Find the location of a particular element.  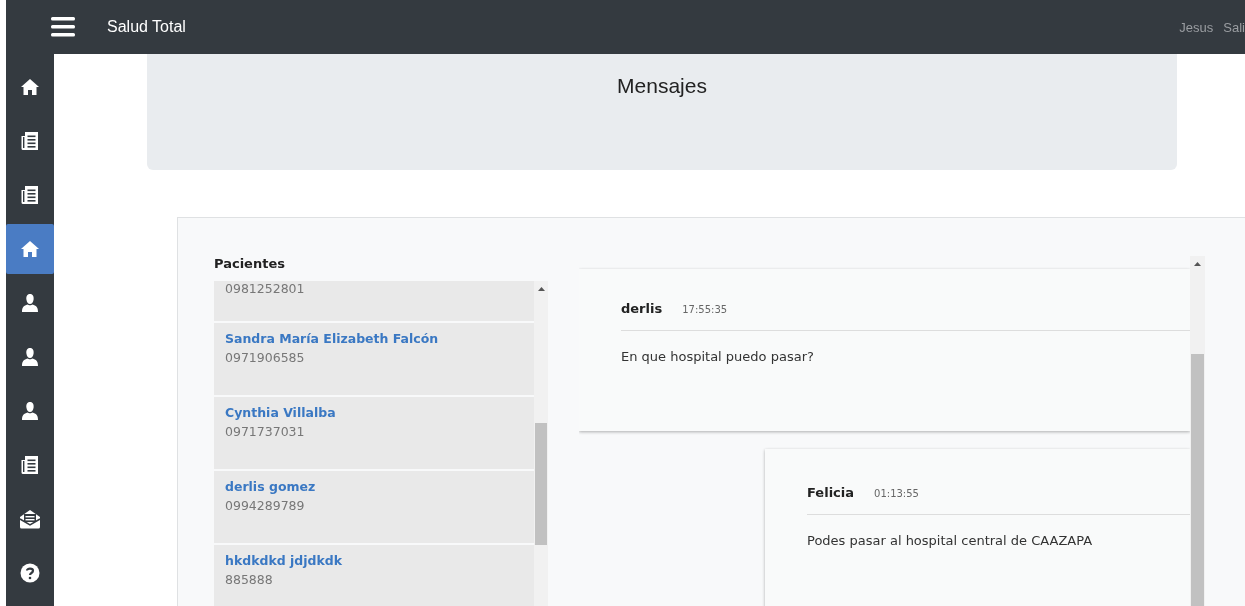

patient-phone: 0981252801 is located at coordinates (265, 288).